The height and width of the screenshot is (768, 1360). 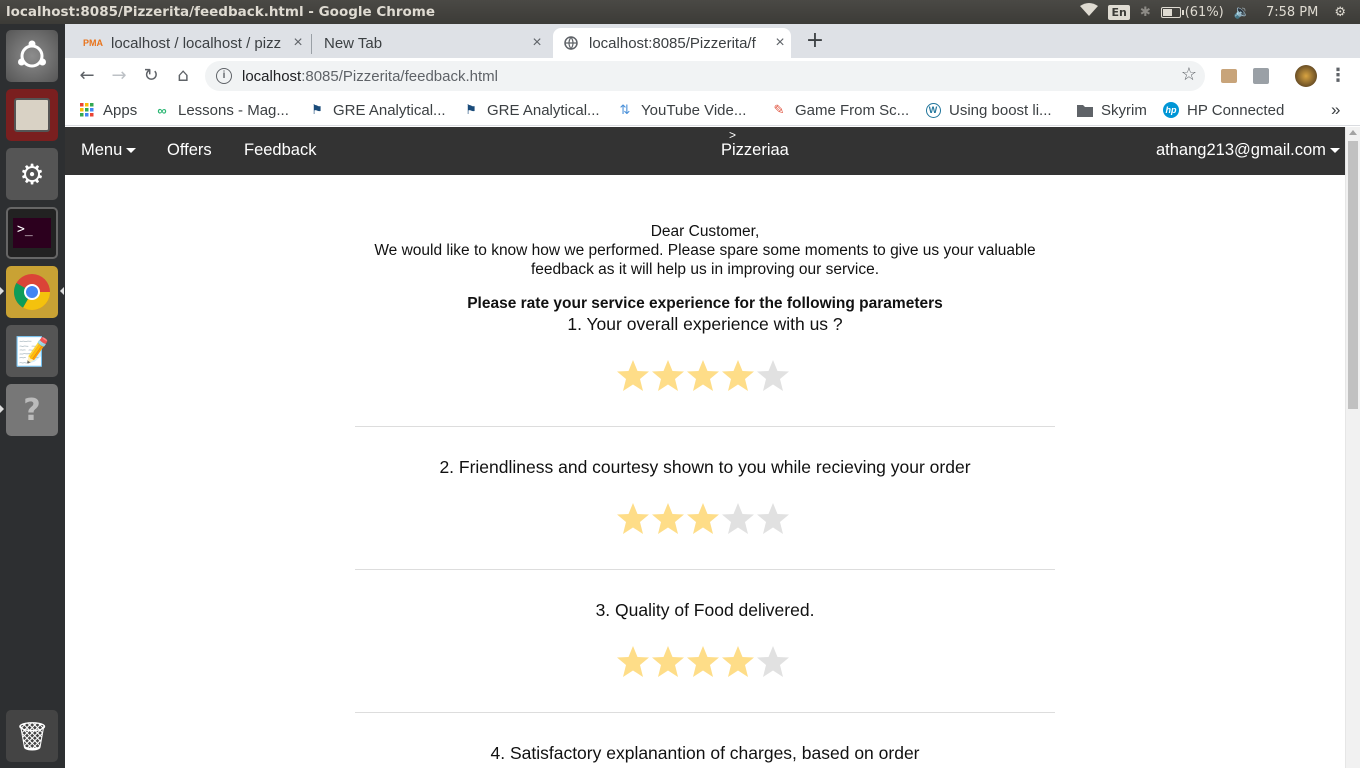 I want to click on help-arrow-icon, so click(x=2, y=409).